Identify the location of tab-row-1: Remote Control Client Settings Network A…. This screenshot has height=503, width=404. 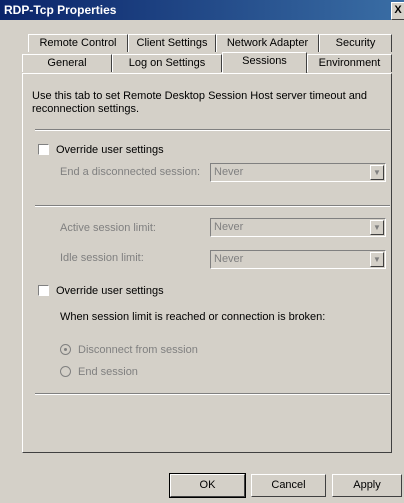
(210, 43).